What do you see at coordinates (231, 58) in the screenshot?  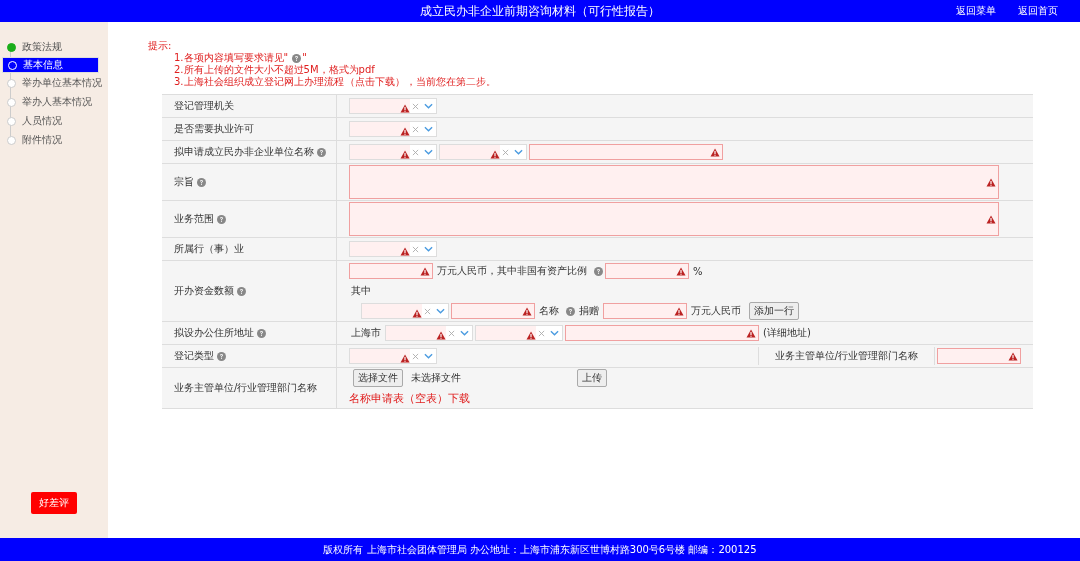 I see `tip-text: 1.各项内容填写要求请见"` at bounding box center [231, 58].